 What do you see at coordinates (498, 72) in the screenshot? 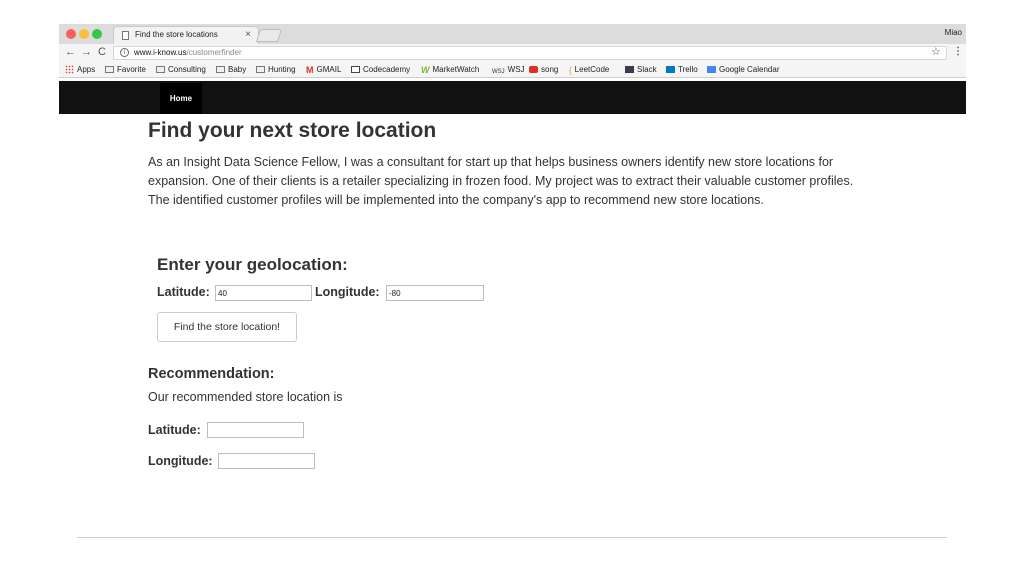
I see `wsj-icon: WSJ` at bounding box center [498, 72].